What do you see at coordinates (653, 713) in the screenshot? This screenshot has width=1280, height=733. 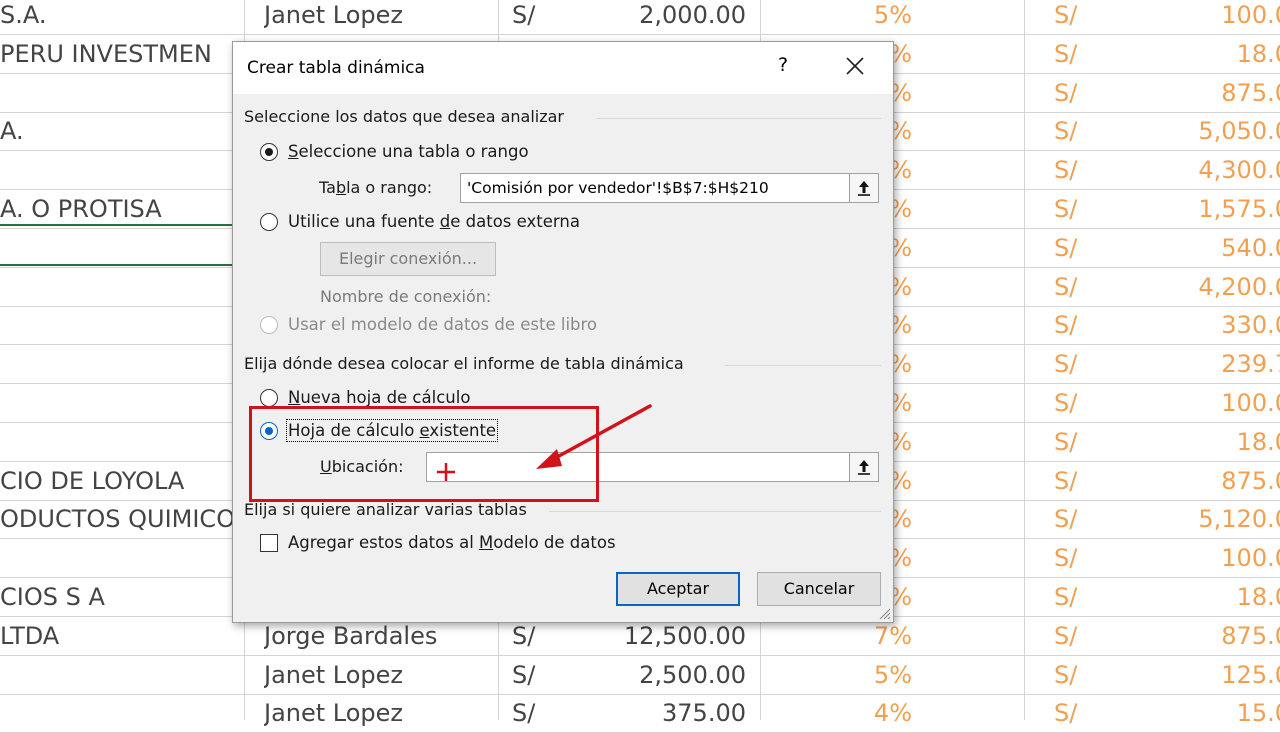 I see `cell-amount: 375.00` at bounding box center [653, 713].